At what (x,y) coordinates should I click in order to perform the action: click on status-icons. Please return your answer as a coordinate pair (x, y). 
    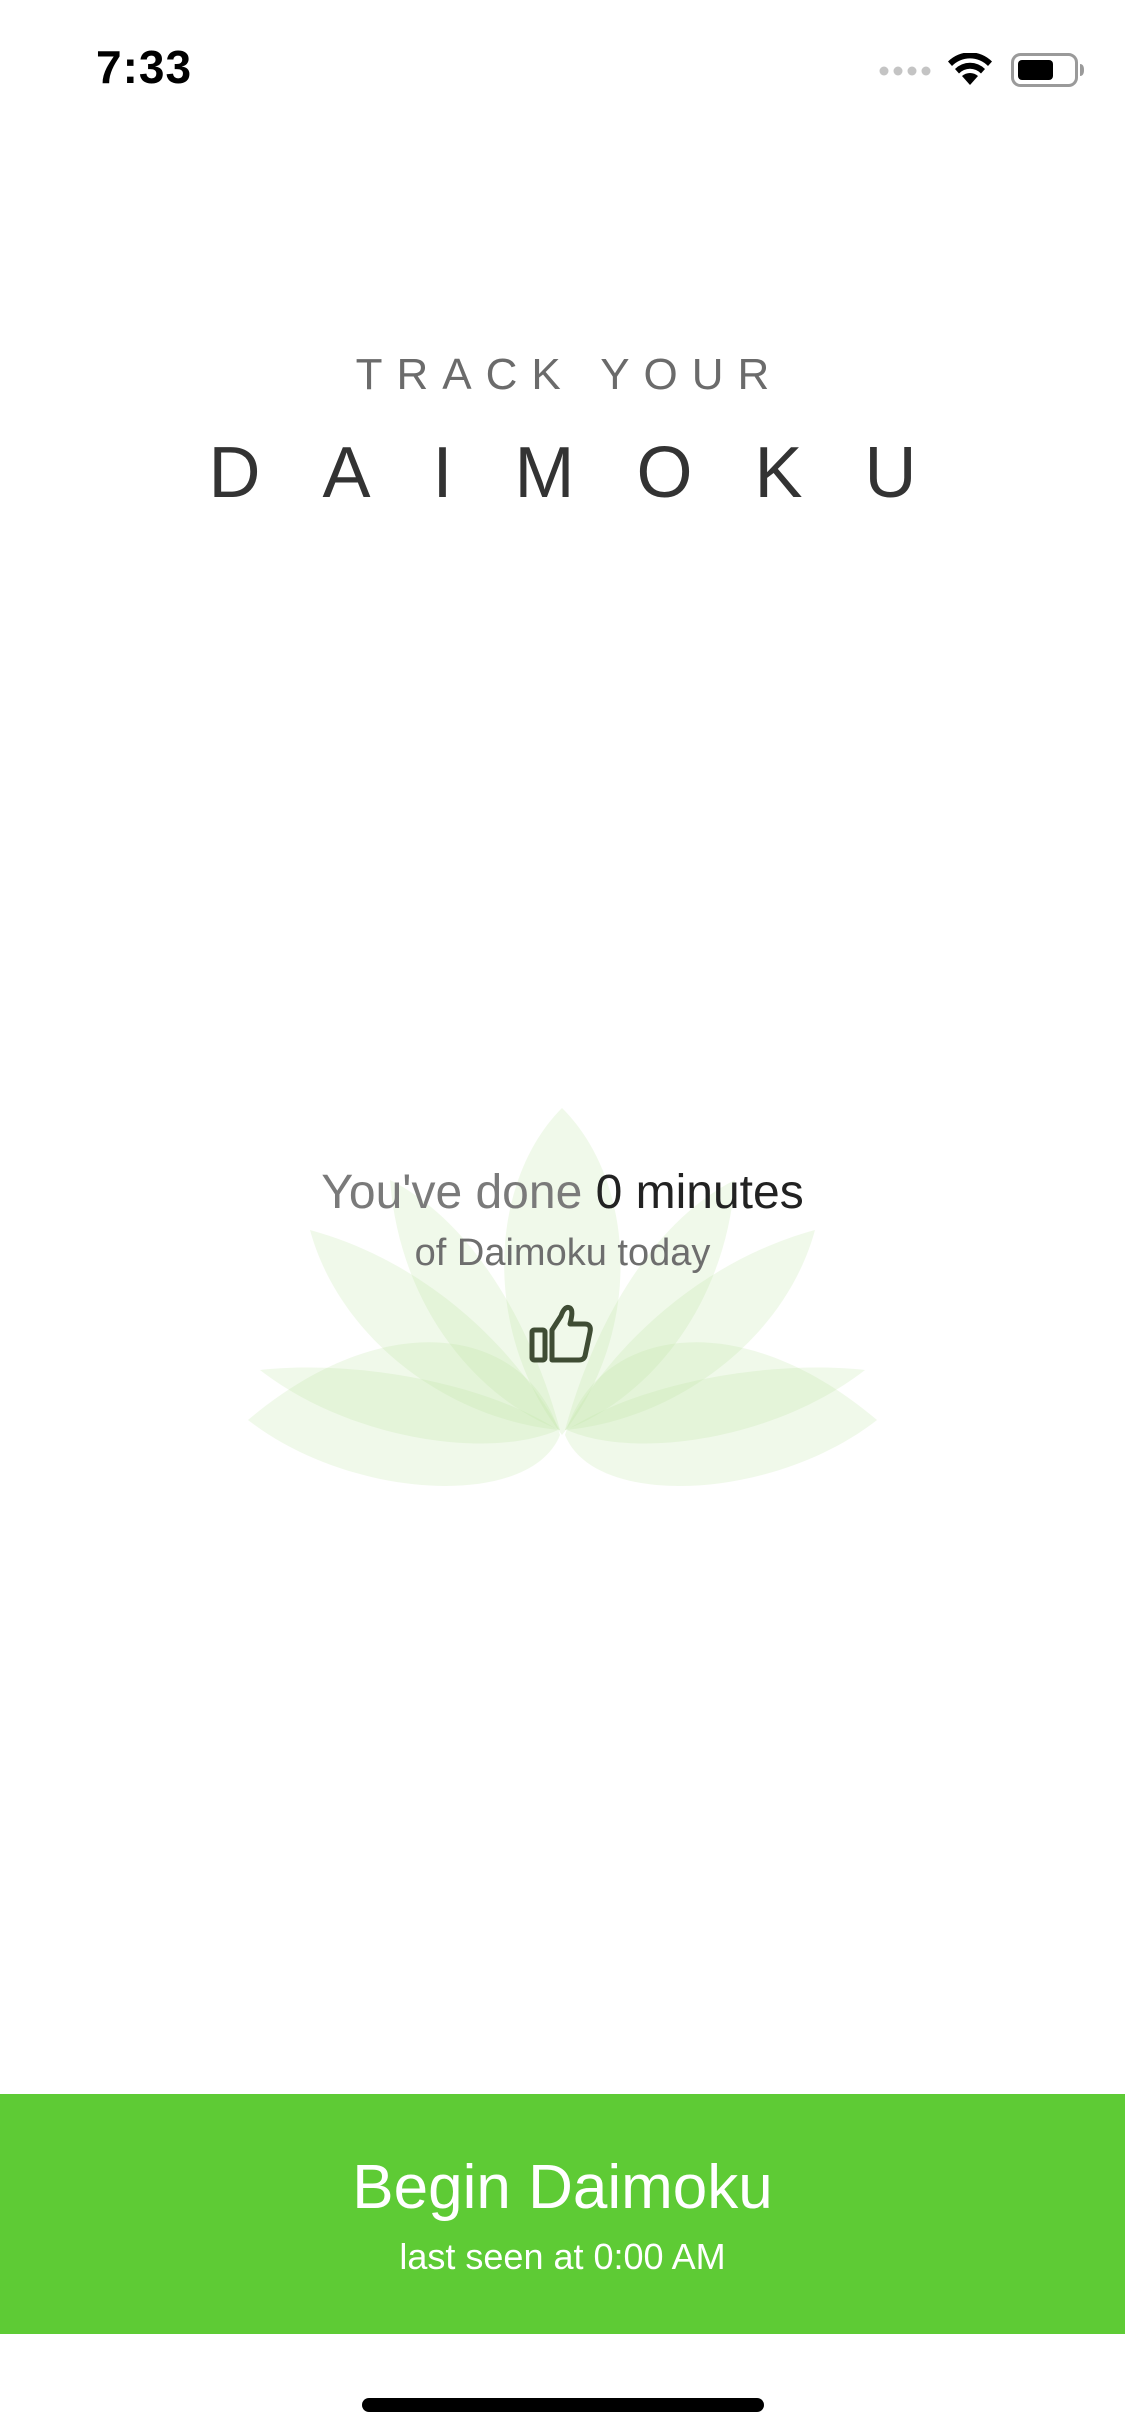
    Looking at the image, I should click on (982, 70).